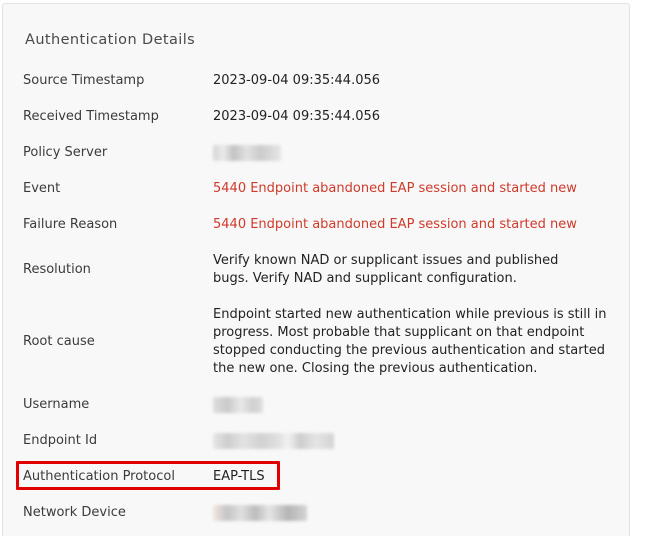  I want to click on resolution-label: Resolution, so click(57, 269).